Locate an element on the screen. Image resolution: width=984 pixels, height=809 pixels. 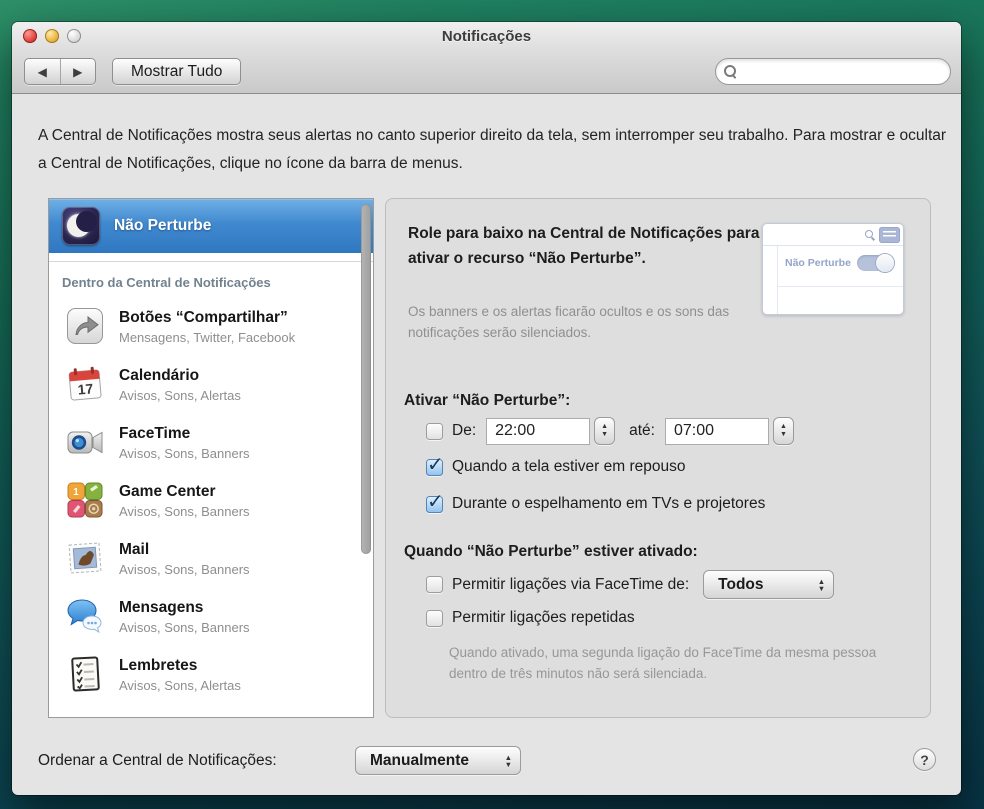
activate-section-label: Ativar “Não Perturbe”: is located at coordinates (487, 400).